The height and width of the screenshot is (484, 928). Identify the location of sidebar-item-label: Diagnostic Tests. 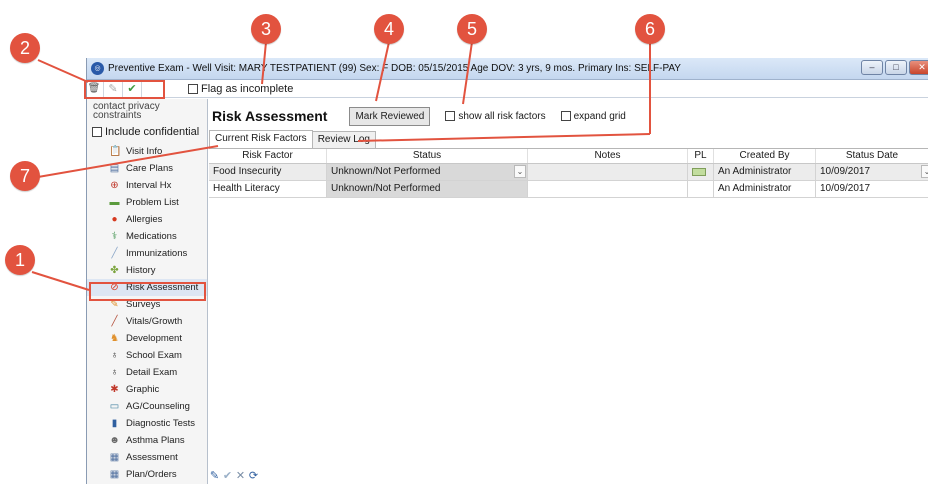
(160, 423).